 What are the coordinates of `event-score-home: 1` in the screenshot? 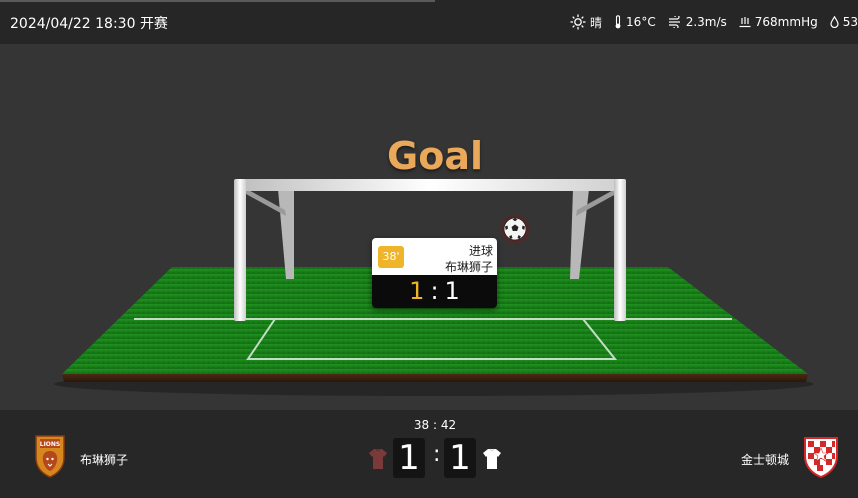 It's located at (417, 291).